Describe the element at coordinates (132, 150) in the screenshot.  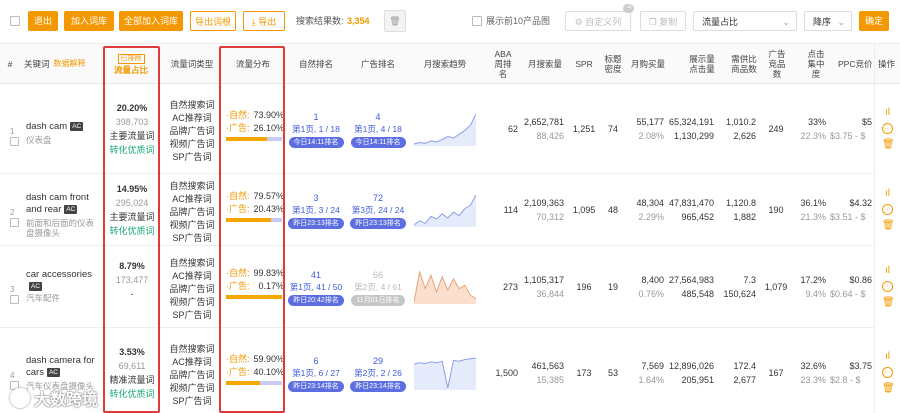
I see `traffic-share-tag: 转化优质词` at that location.